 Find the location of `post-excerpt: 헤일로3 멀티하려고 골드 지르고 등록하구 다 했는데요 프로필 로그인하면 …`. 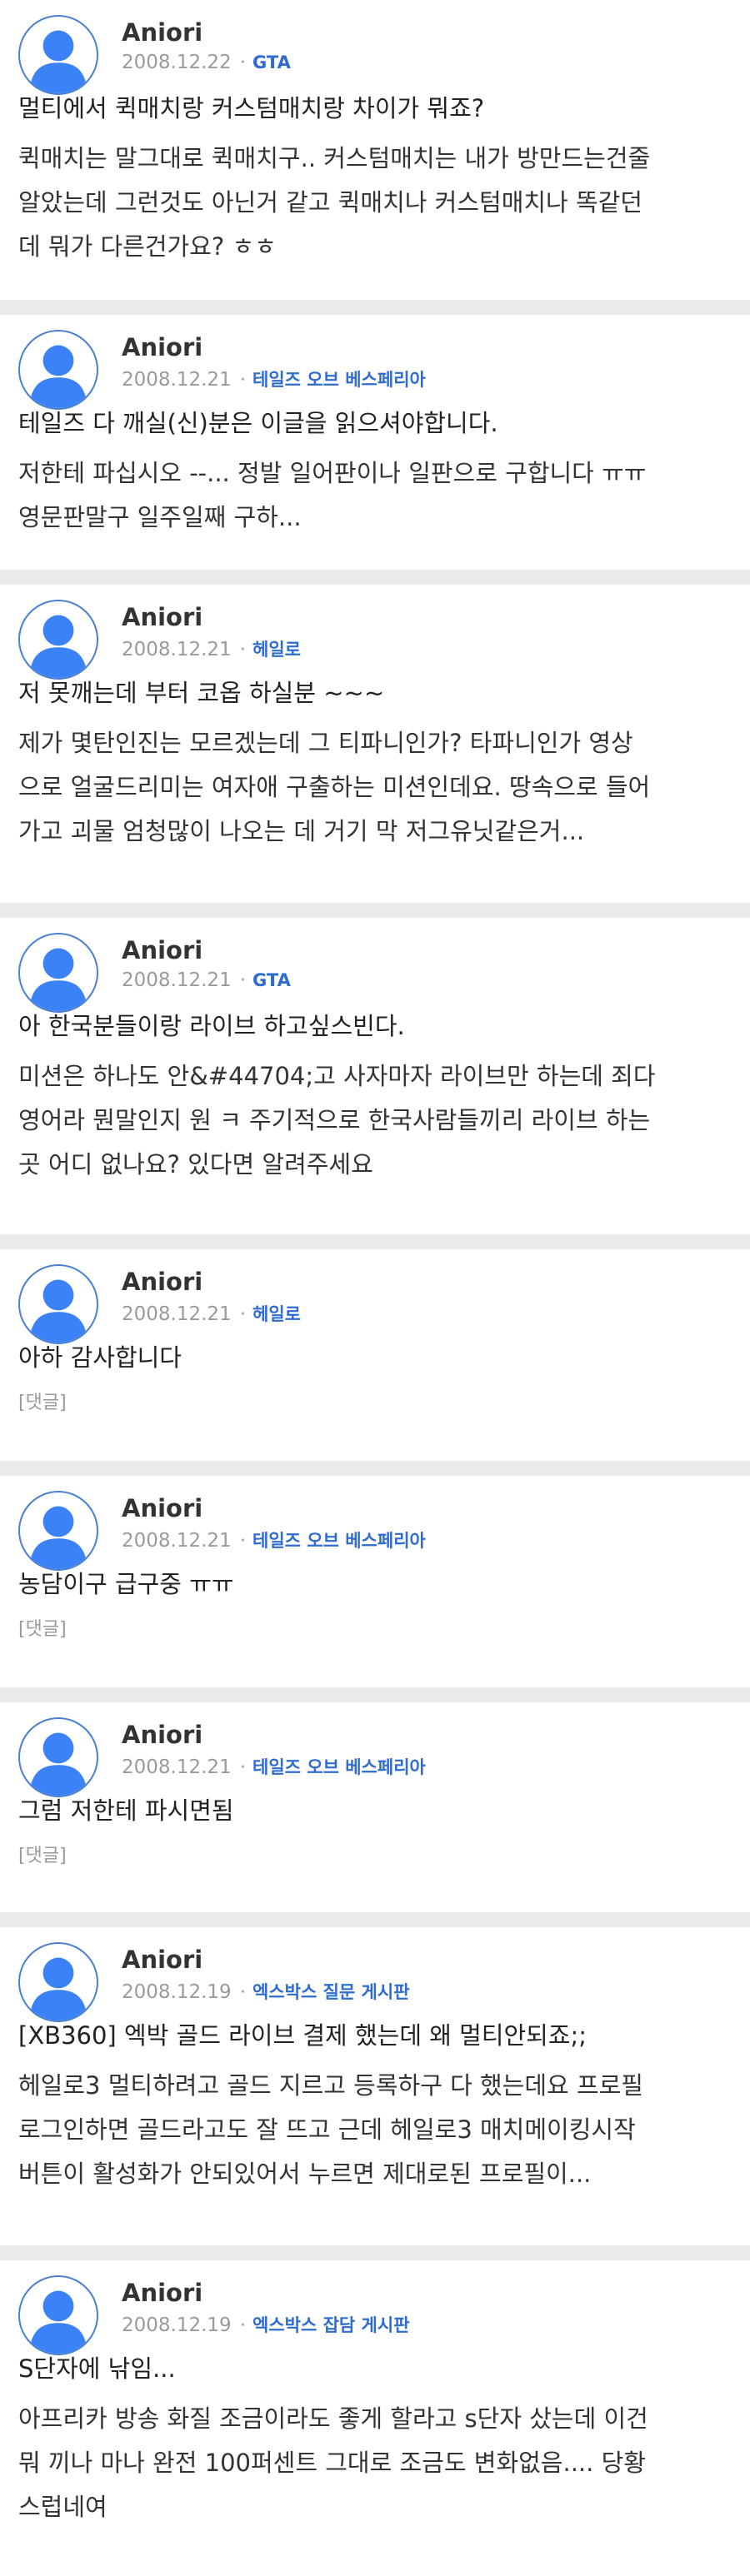

post-excerpt: 헤일로3 멀티하려고 골드 지르고 등록하구 다 했는데요 프로필 로그인하면 … is located at coordinates (376, 2130).